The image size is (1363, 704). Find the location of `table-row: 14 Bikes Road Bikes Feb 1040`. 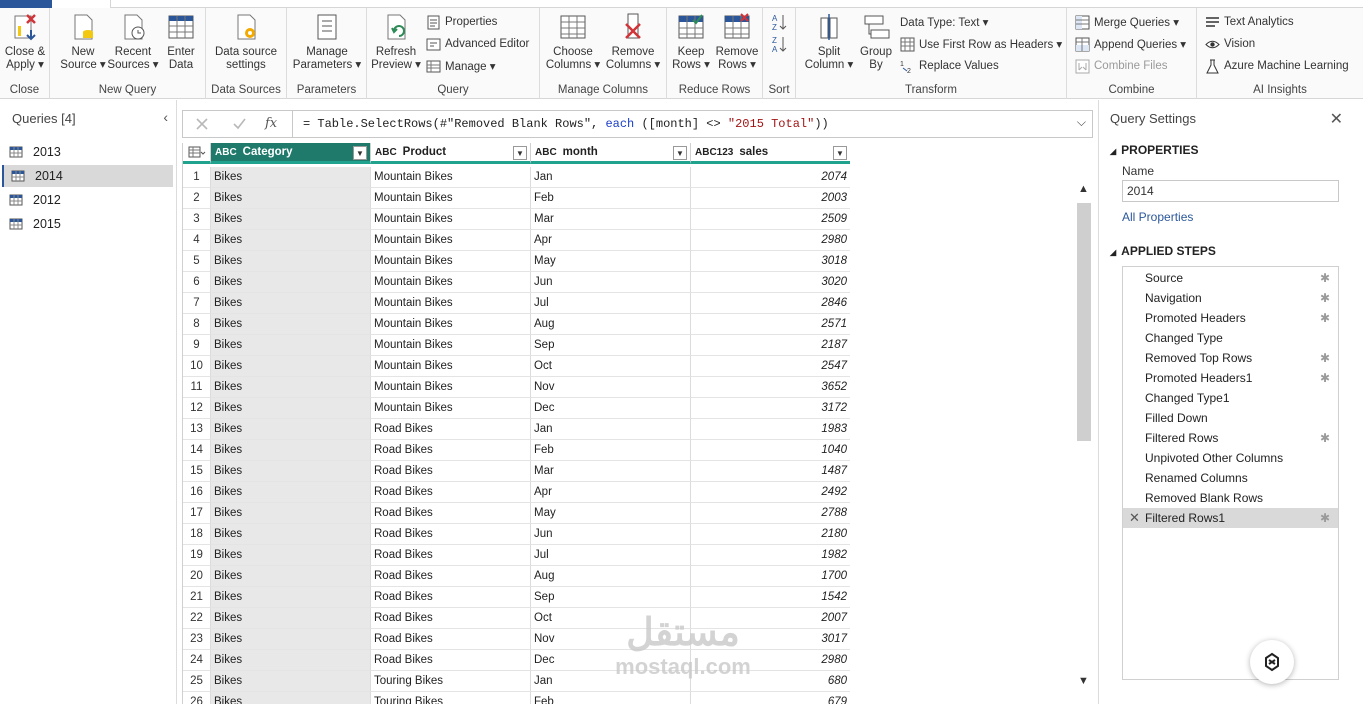

table-row: 14 Bikes Road Bikes Feb 1040 is located at coordinates (516, 450).